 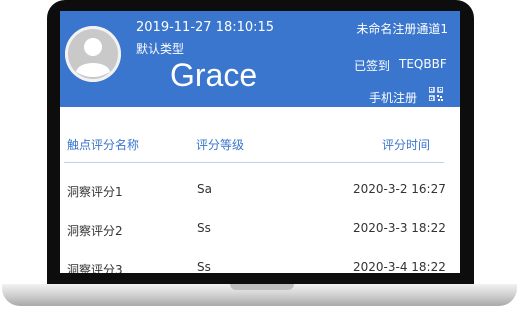 What do you see at coordinates (402, 29) in the screenshot?
I see `channel-text: 未命名注册通道1` at bounding box center [402, 29].